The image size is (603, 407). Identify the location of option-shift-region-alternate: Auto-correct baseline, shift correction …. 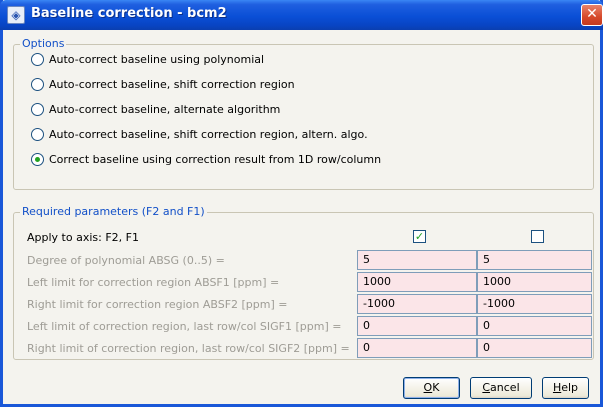
(199, 134).